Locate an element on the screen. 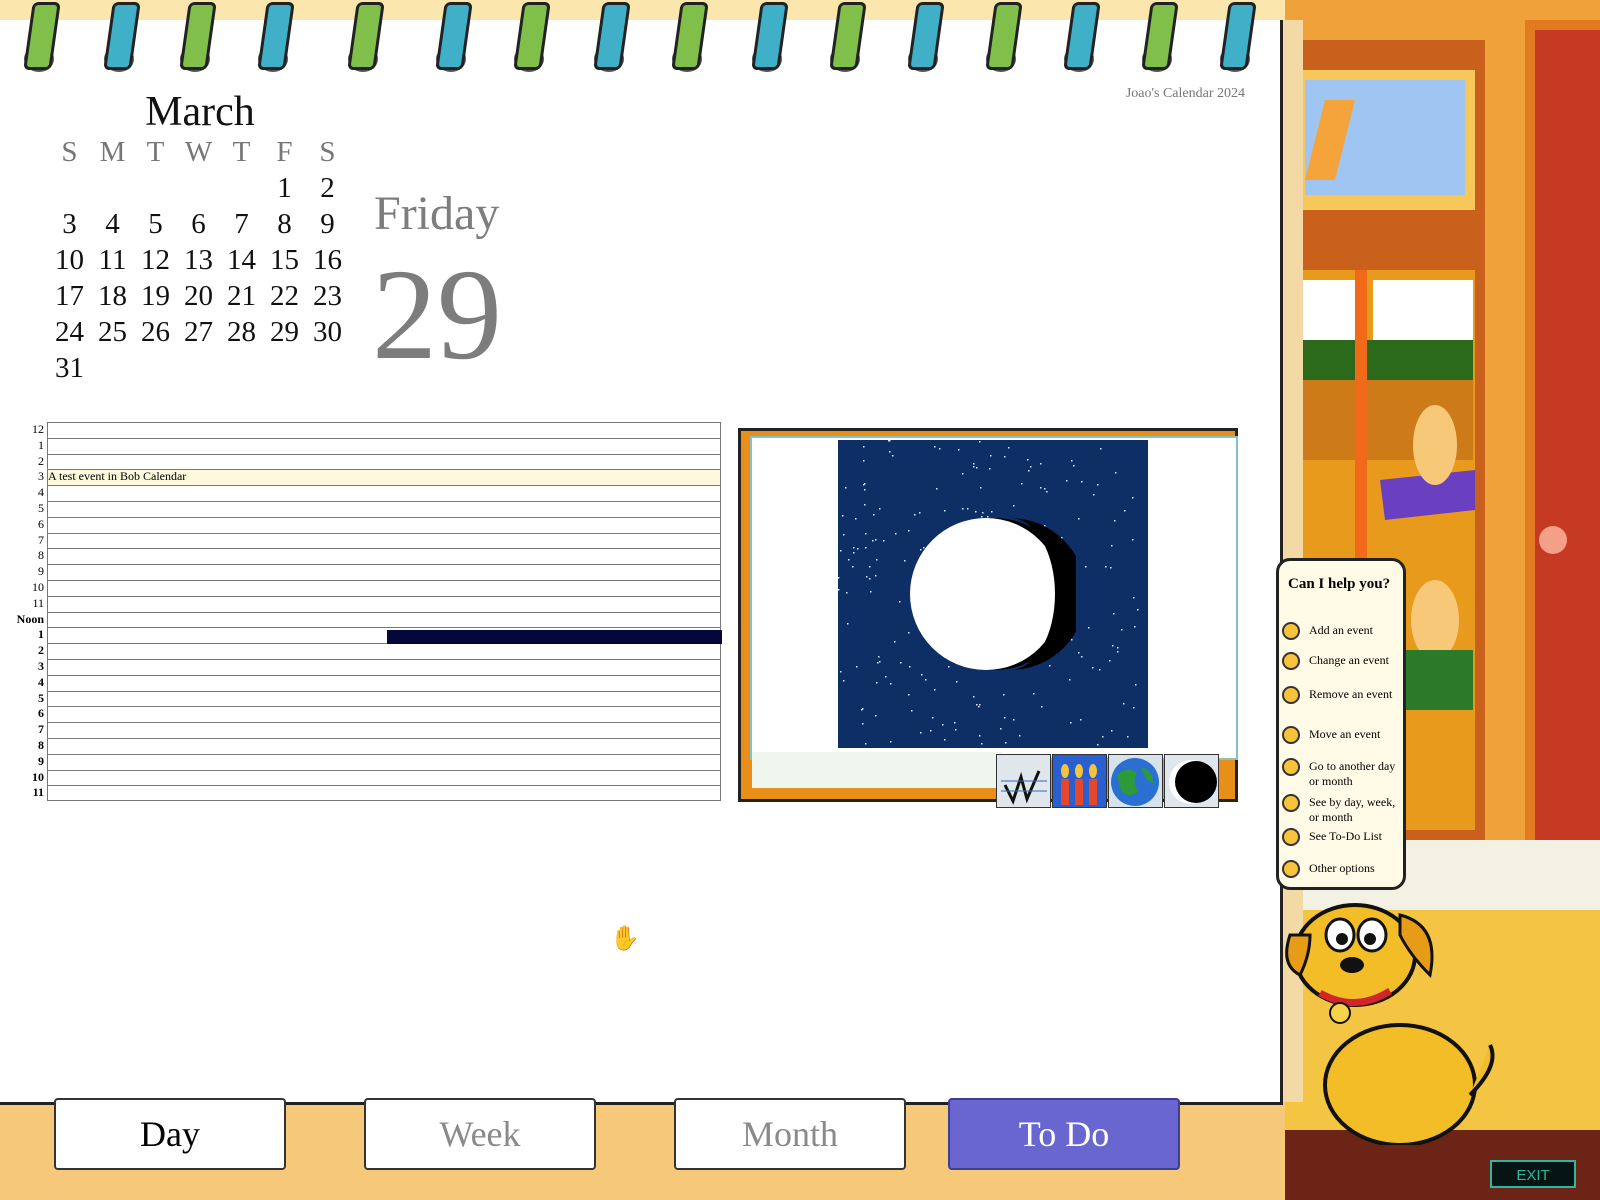  exit-button: EXIT is located at coordinates (1533, 1174).